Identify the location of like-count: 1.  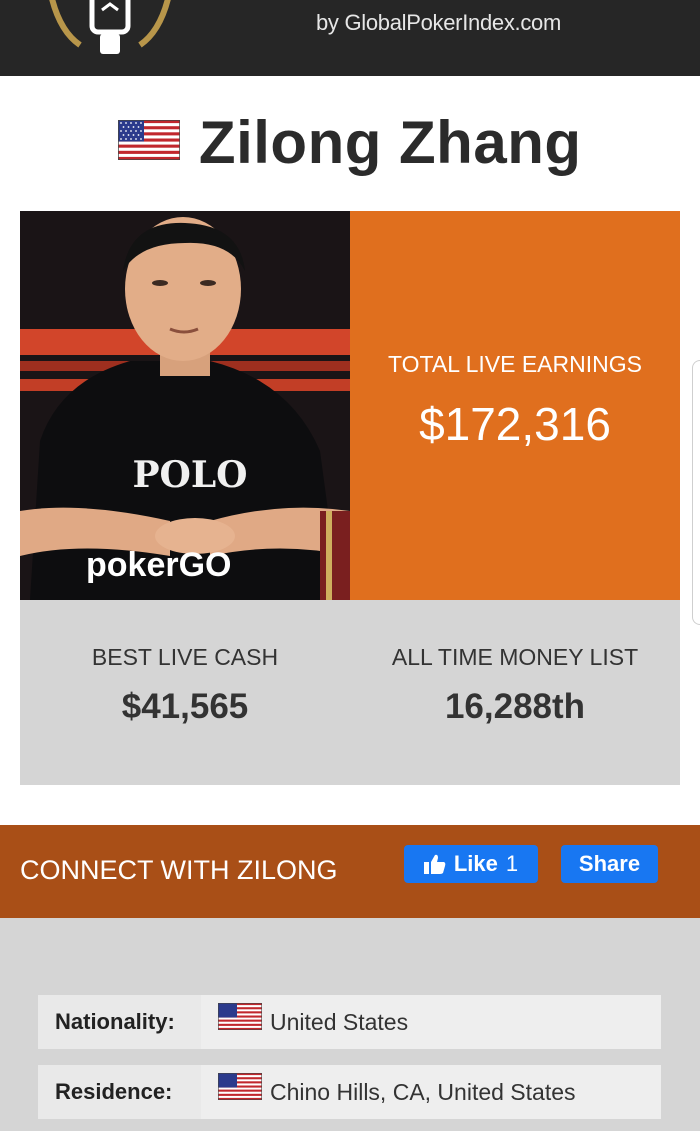
(512, 863).